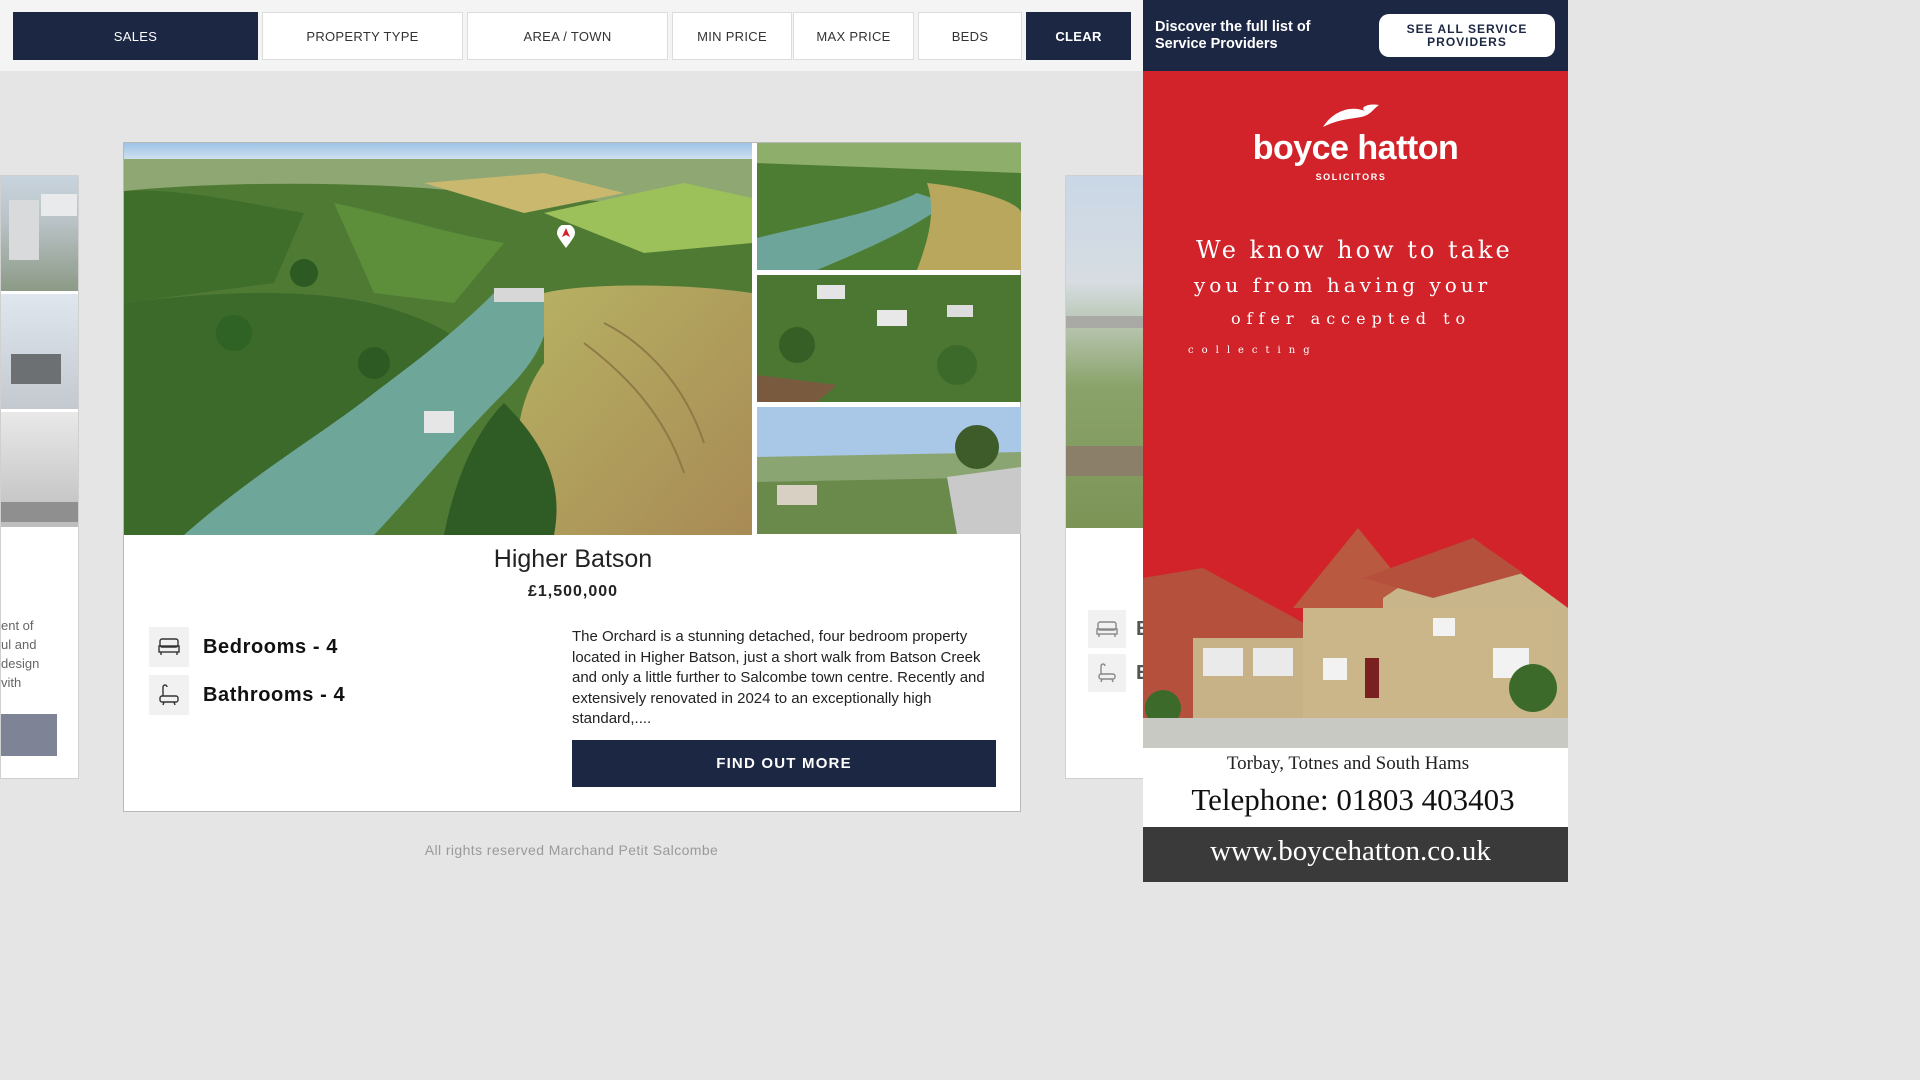  Describe the element at coordinates (567, 36) in the screenshot. I see `area-town-filter: AREA / TOWN` at that location.